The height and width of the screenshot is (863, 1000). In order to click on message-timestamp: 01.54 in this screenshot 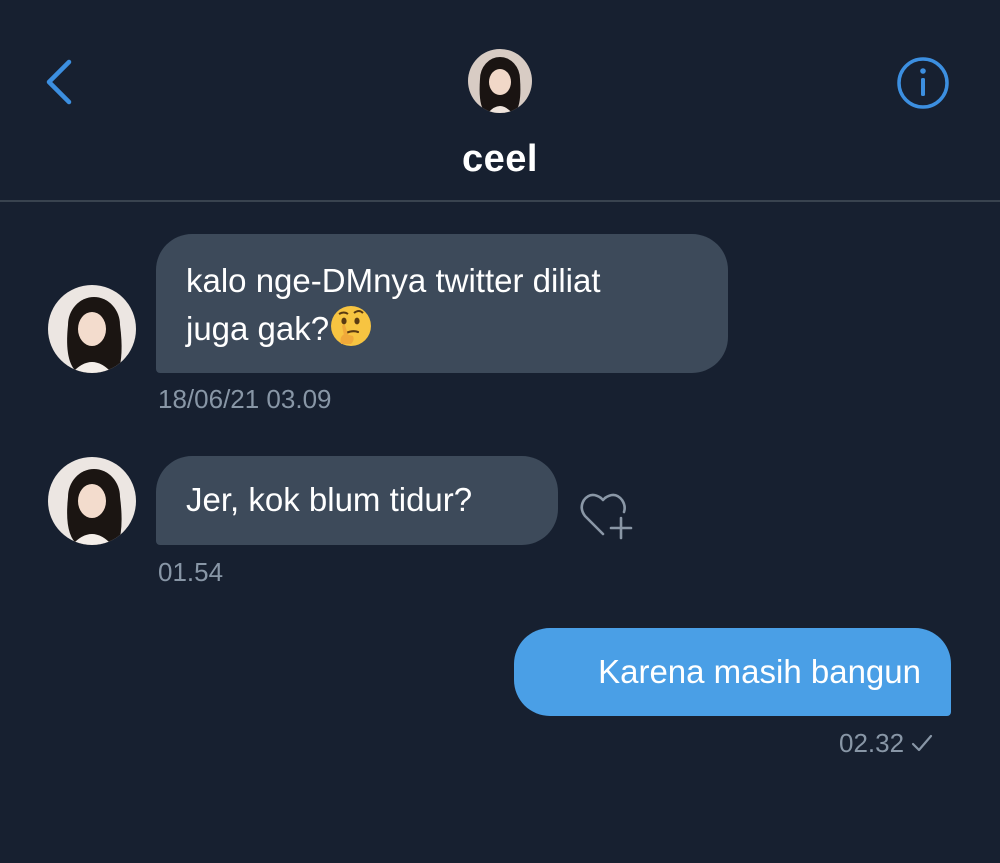, I will do `click(191, 572)`.